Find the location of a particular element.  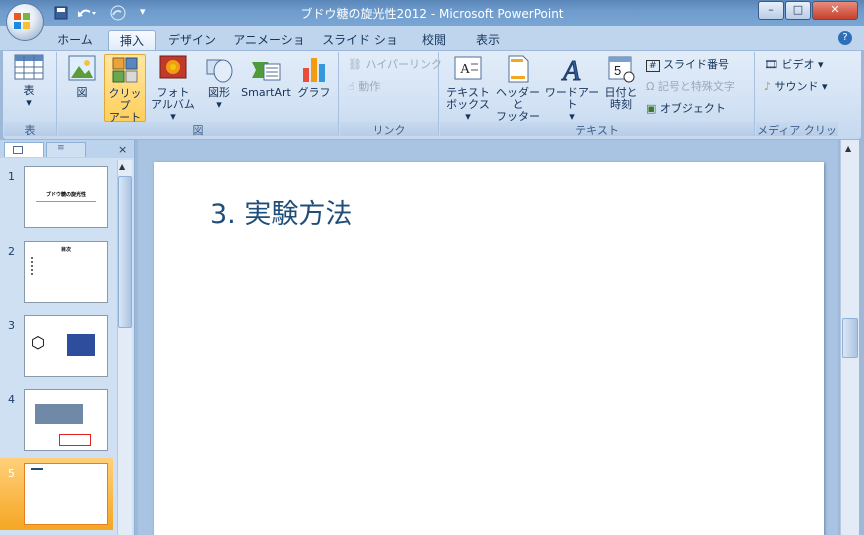

thumb-number: 4 is located at coordinates (11, 399).